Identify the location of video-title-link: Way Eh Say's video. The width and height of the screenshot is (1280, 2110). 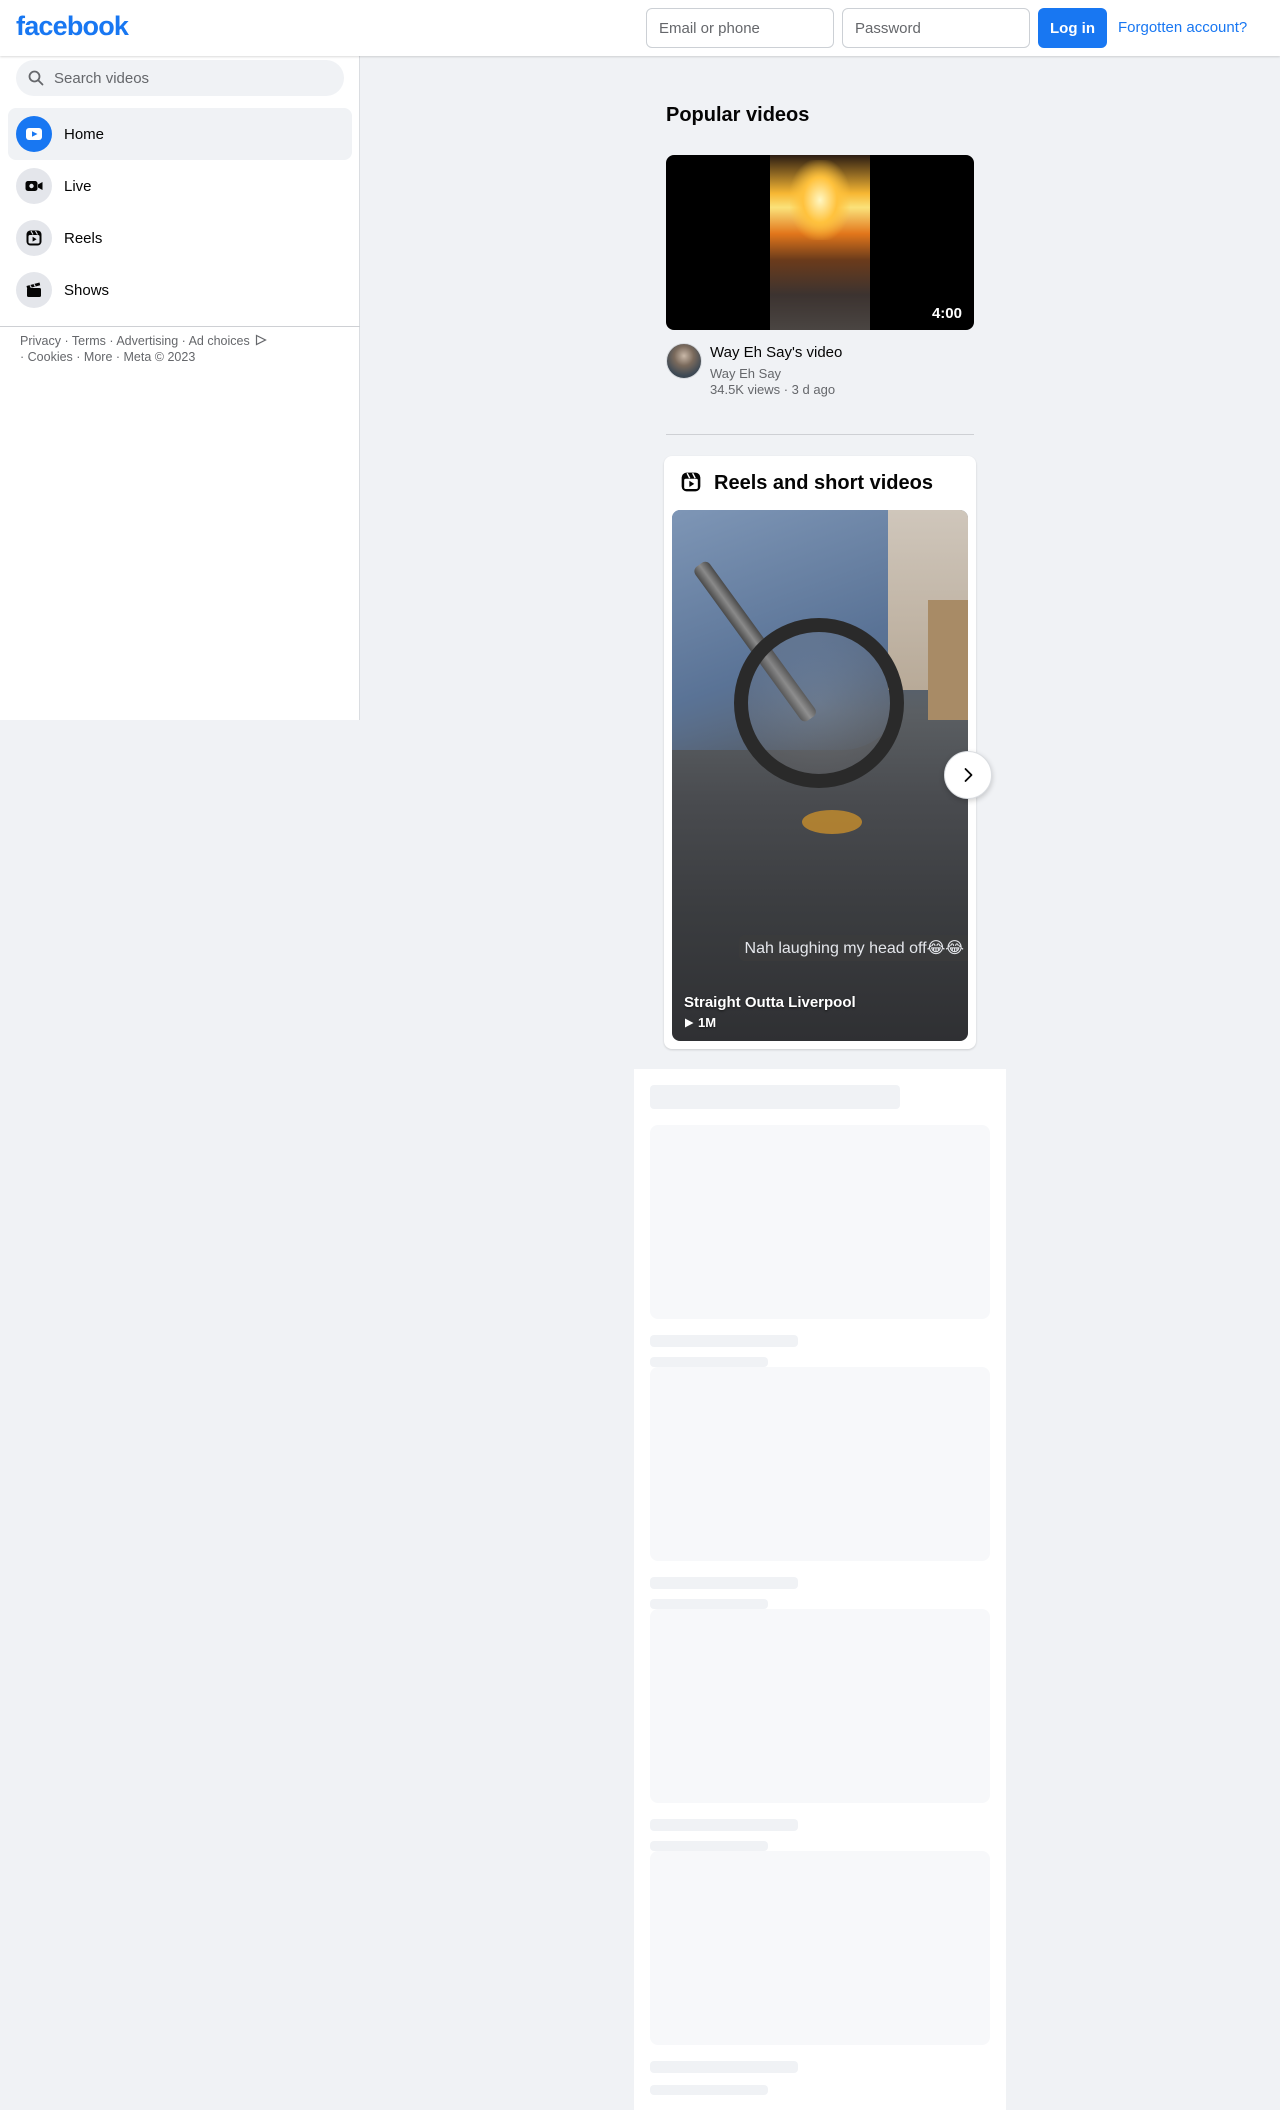
(776, 352).